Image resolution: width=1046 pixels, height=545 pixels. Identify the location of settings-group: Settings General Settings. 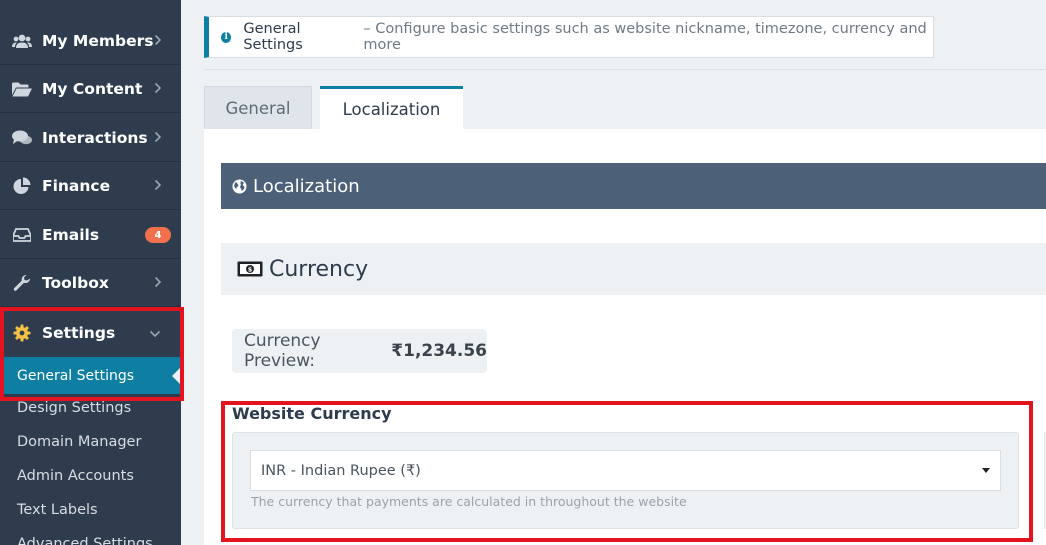
(90, 355).